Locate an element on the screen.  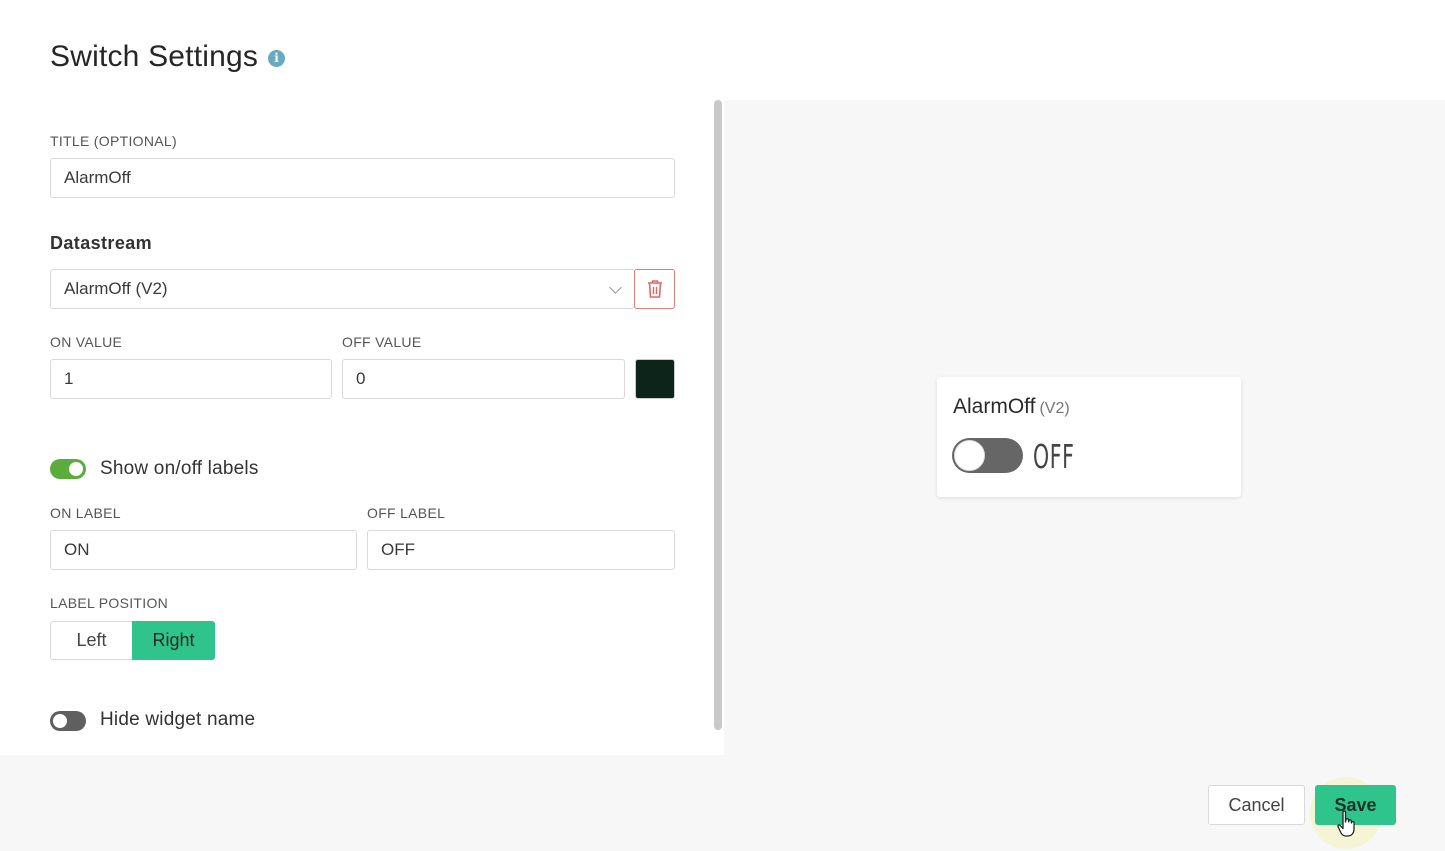
title-input-value: AlarmOff is located at coordinates (97, 177).